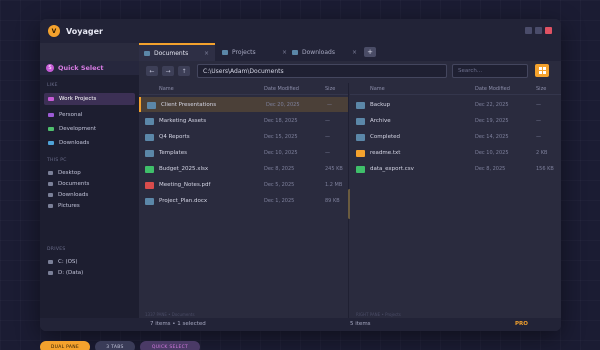 The width and height of the screenshot is (600, 350). Describe the element at coordinates (279, 201) in the screenshot. I see `file-date: Dec 1, 2025` at that location.